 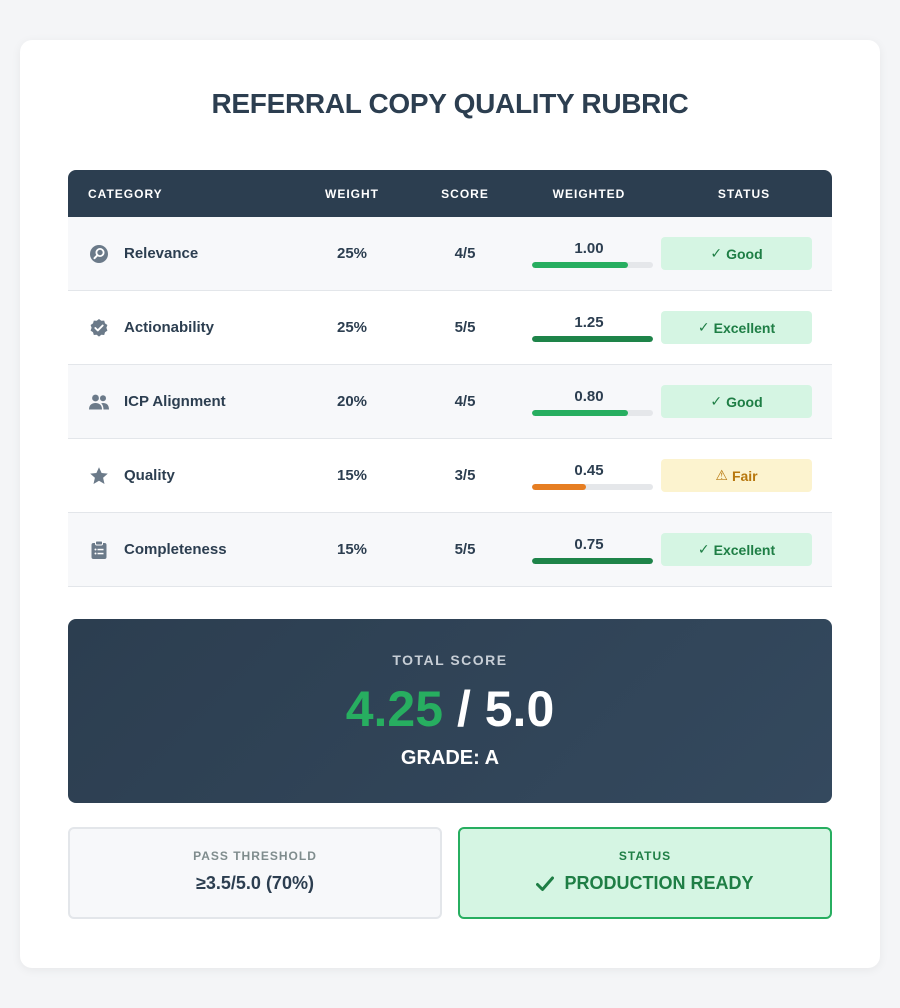 I want to click on weighted-cell: 0.80, so click(x=589, y=402).